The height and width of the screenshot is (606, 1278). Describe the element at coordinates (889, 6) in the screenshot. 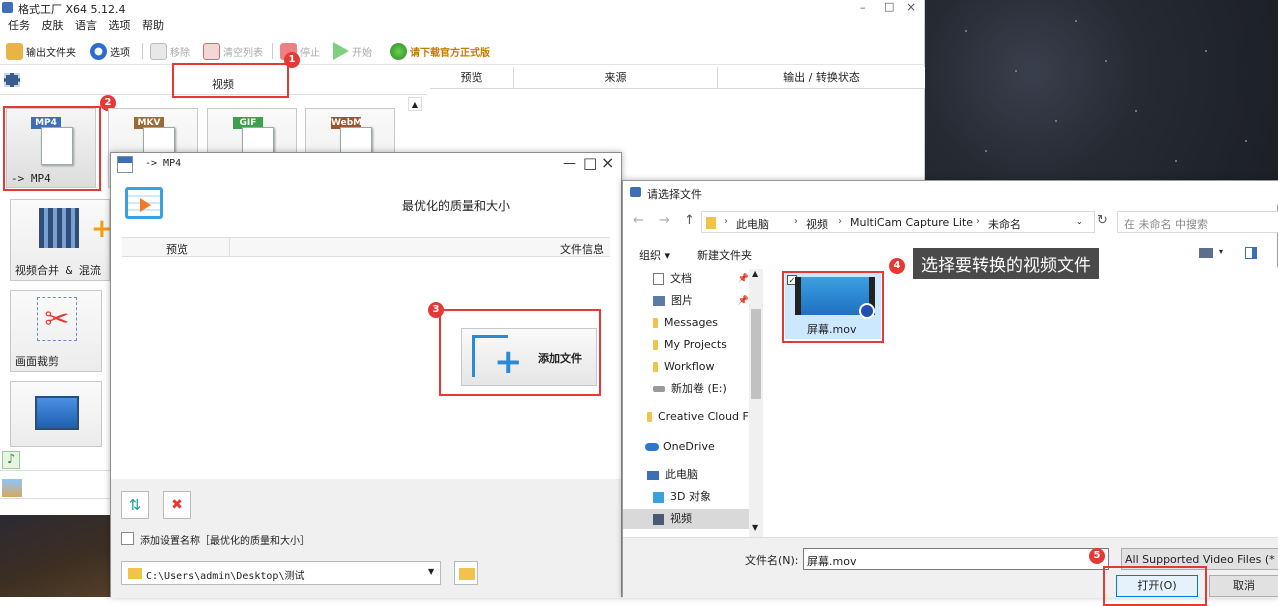

I see `maximize-button: □` at that location.